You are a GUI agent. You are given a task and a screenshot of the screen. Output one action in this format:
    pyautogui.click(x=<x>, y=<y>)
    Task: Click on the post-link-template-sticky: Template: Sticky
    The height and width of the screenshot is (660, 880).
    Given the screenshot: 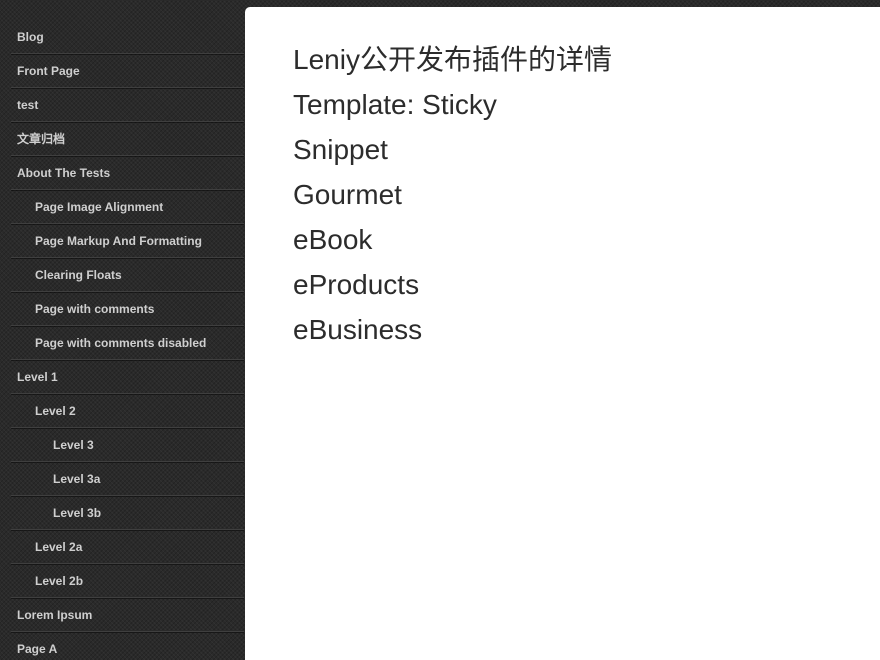 What is the action you would take?
    pyautogui.click(x=452, y=104)
    